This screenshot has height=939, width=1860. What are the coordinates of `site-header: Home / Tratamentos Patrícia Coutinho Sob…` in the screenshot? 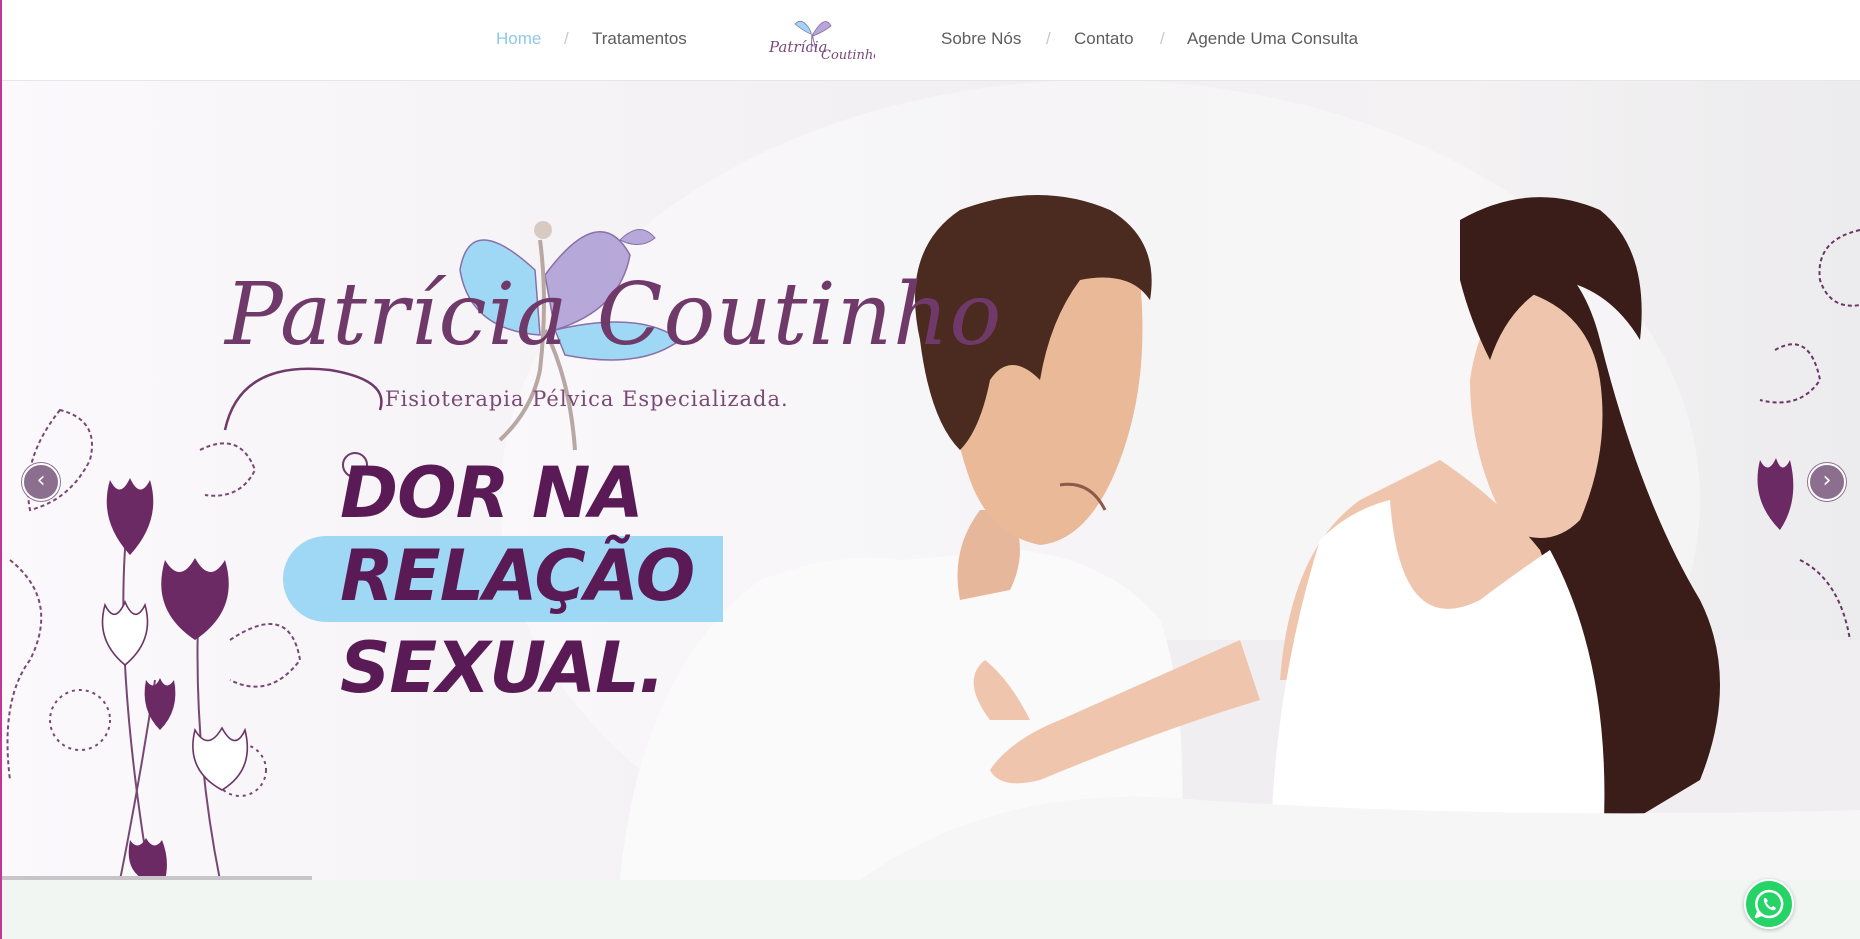 It's located at (930, 40).